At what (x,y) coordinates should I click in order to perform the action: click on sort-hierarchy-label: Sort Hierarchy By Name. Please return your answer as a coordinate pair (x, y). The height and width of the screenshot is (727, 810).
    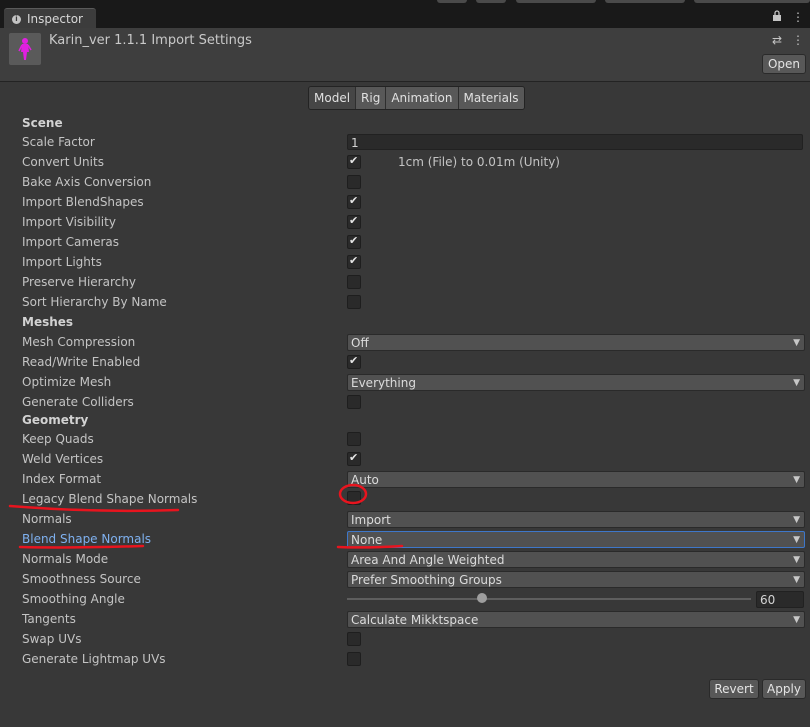
    Looking at the image, I should click on (94, 302).